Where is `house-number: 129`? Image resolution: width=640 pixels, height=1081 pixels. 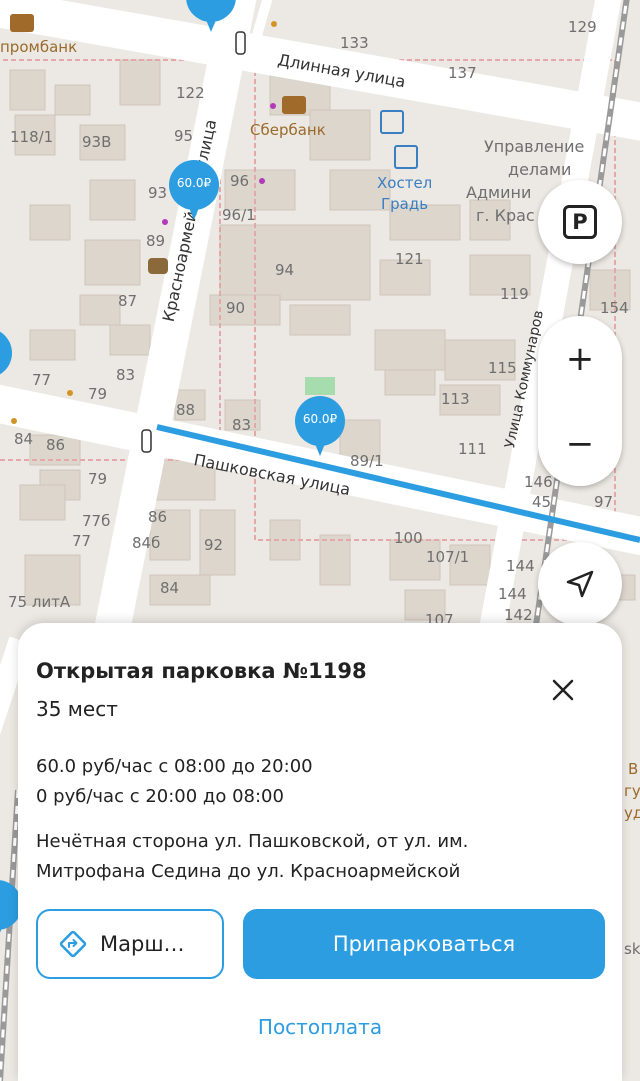 house-number: 129 is located at coordinates (582, 27).